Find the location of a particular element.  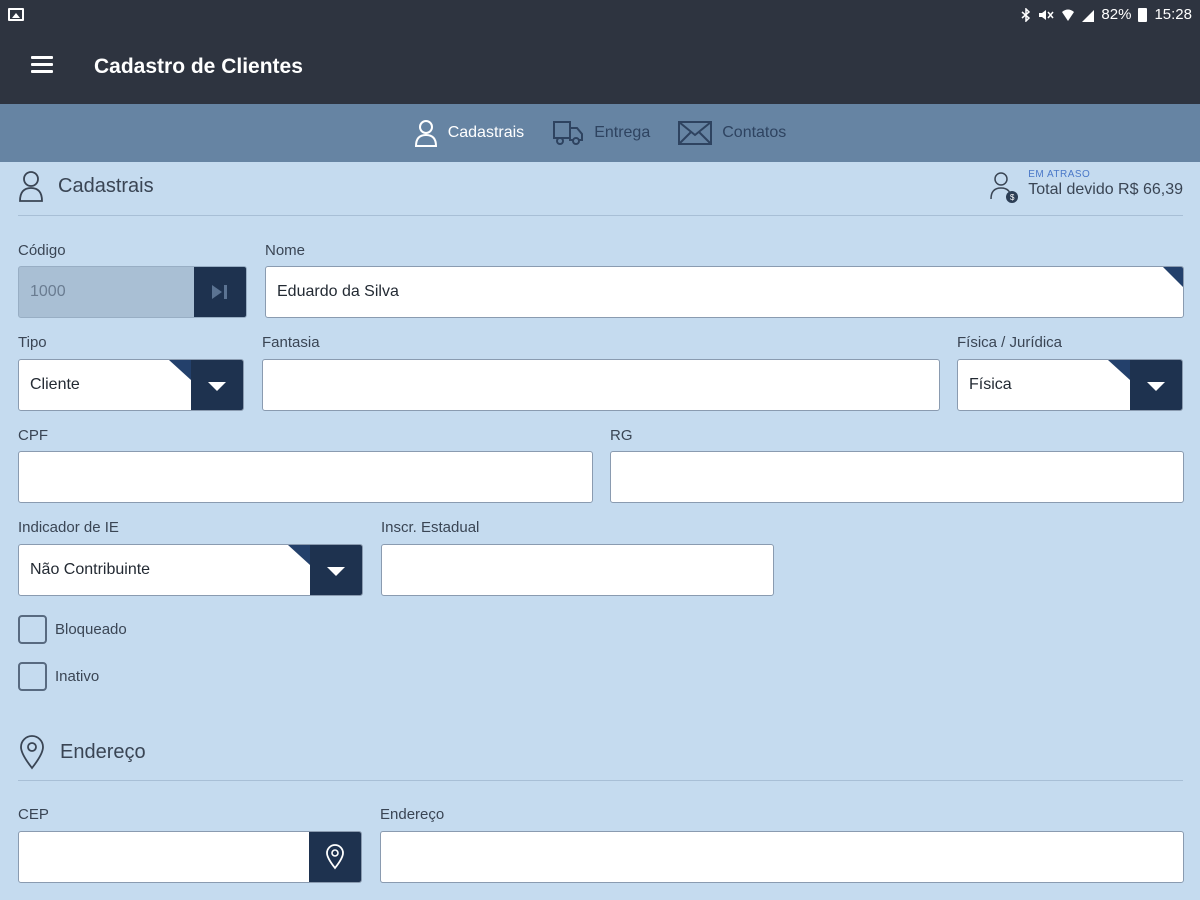

tab-entrega: Entrega is located at coordinates (601, 133).